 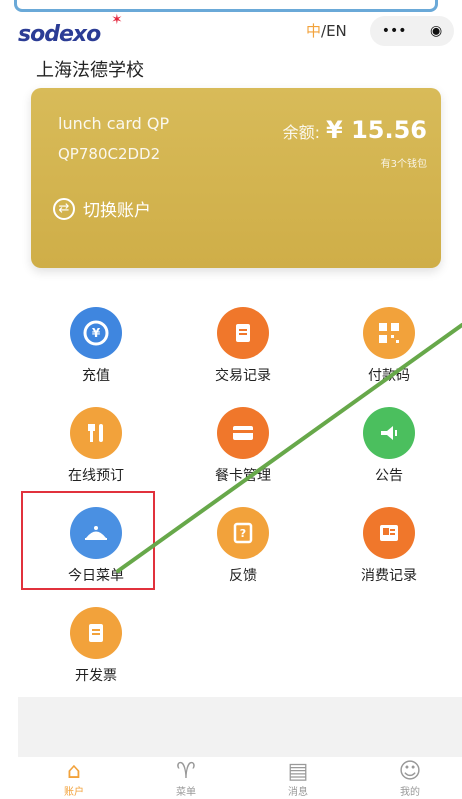 I want to click on nav-label-menu: 菜单, so click(x=186, y=792).